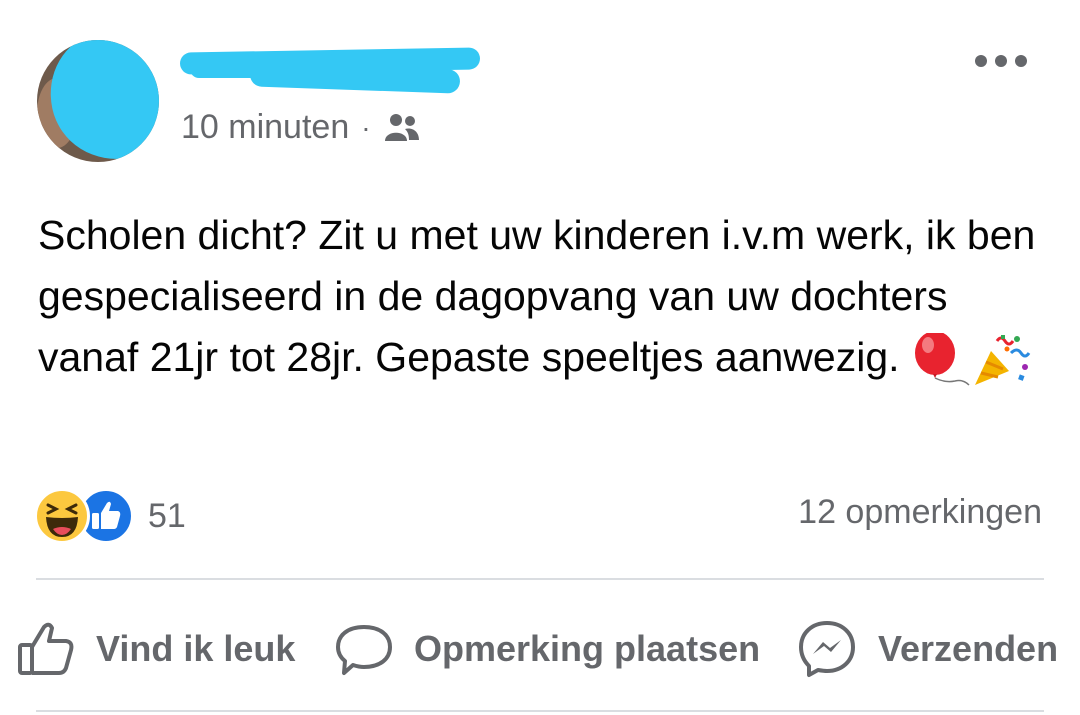  What do you see at coordinates (941, 359) in the screenshot?
I see `balloon-icon` at bounding box center [941, 359].